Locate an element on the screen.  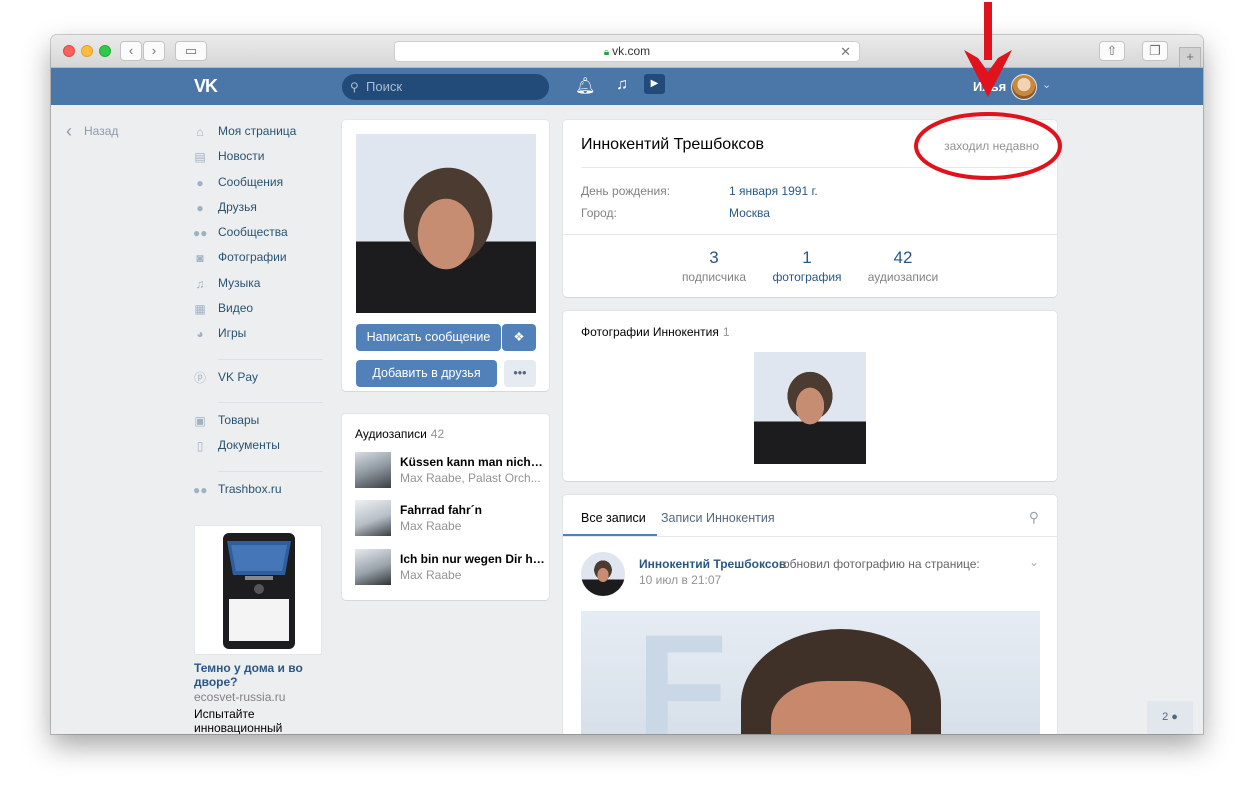
sidebar-toggle-button: ▭ is located at coordinates (191, 51).